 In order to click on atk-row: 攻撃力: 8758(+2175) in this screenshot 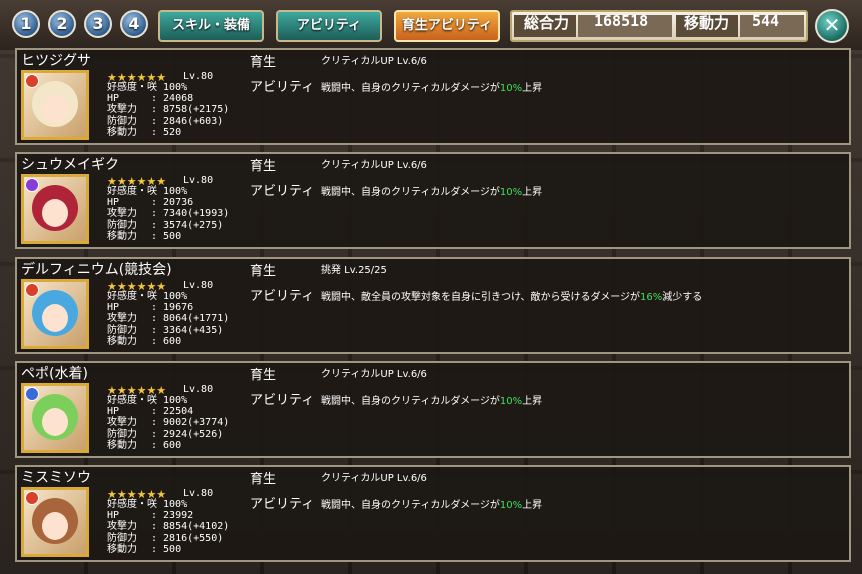, I will do `click(168, 110)`.